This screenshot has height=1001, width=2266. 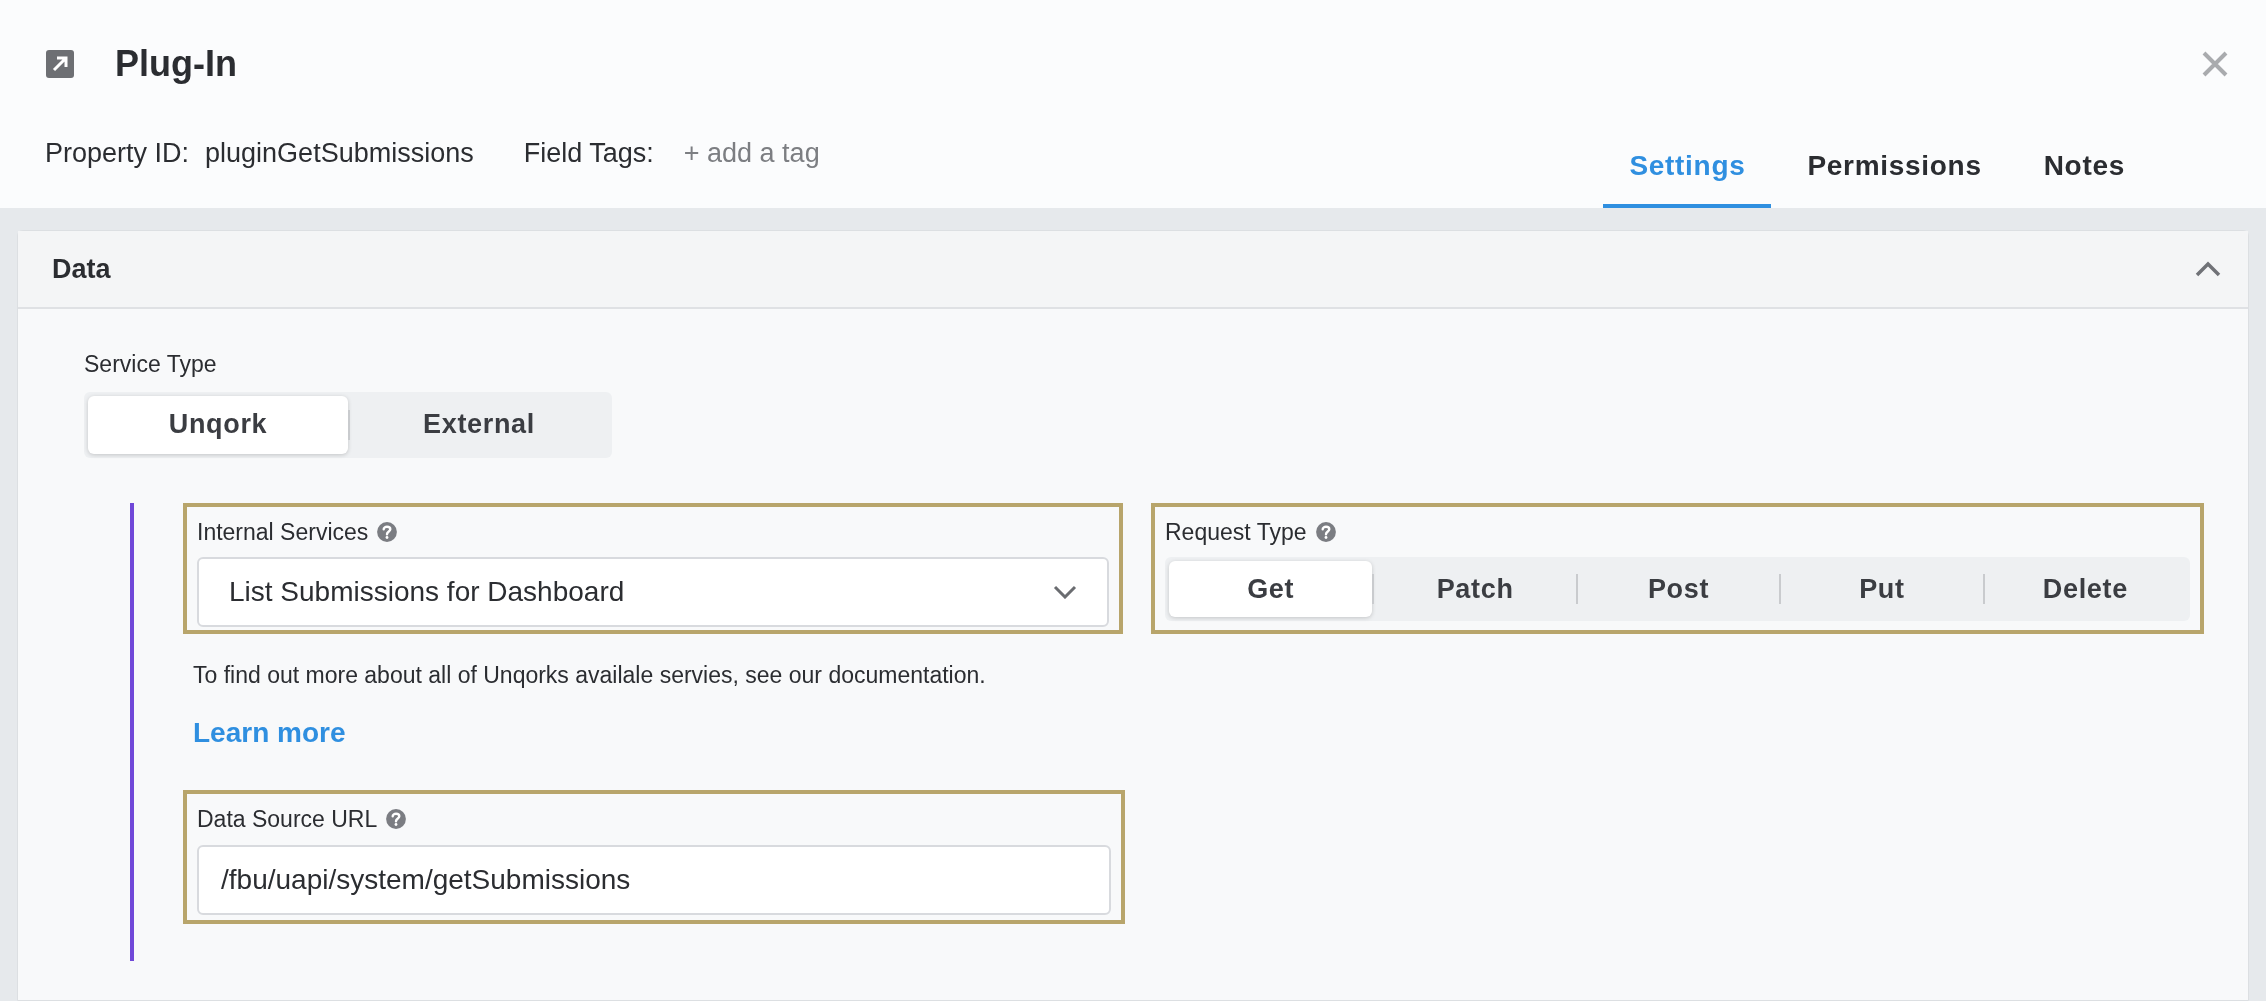 What do you see at coordinates (653, 592) in the screenshot?
I see `internal-services-dropdown: List Submissions for Dashboard` at bounding box center [653, 592].